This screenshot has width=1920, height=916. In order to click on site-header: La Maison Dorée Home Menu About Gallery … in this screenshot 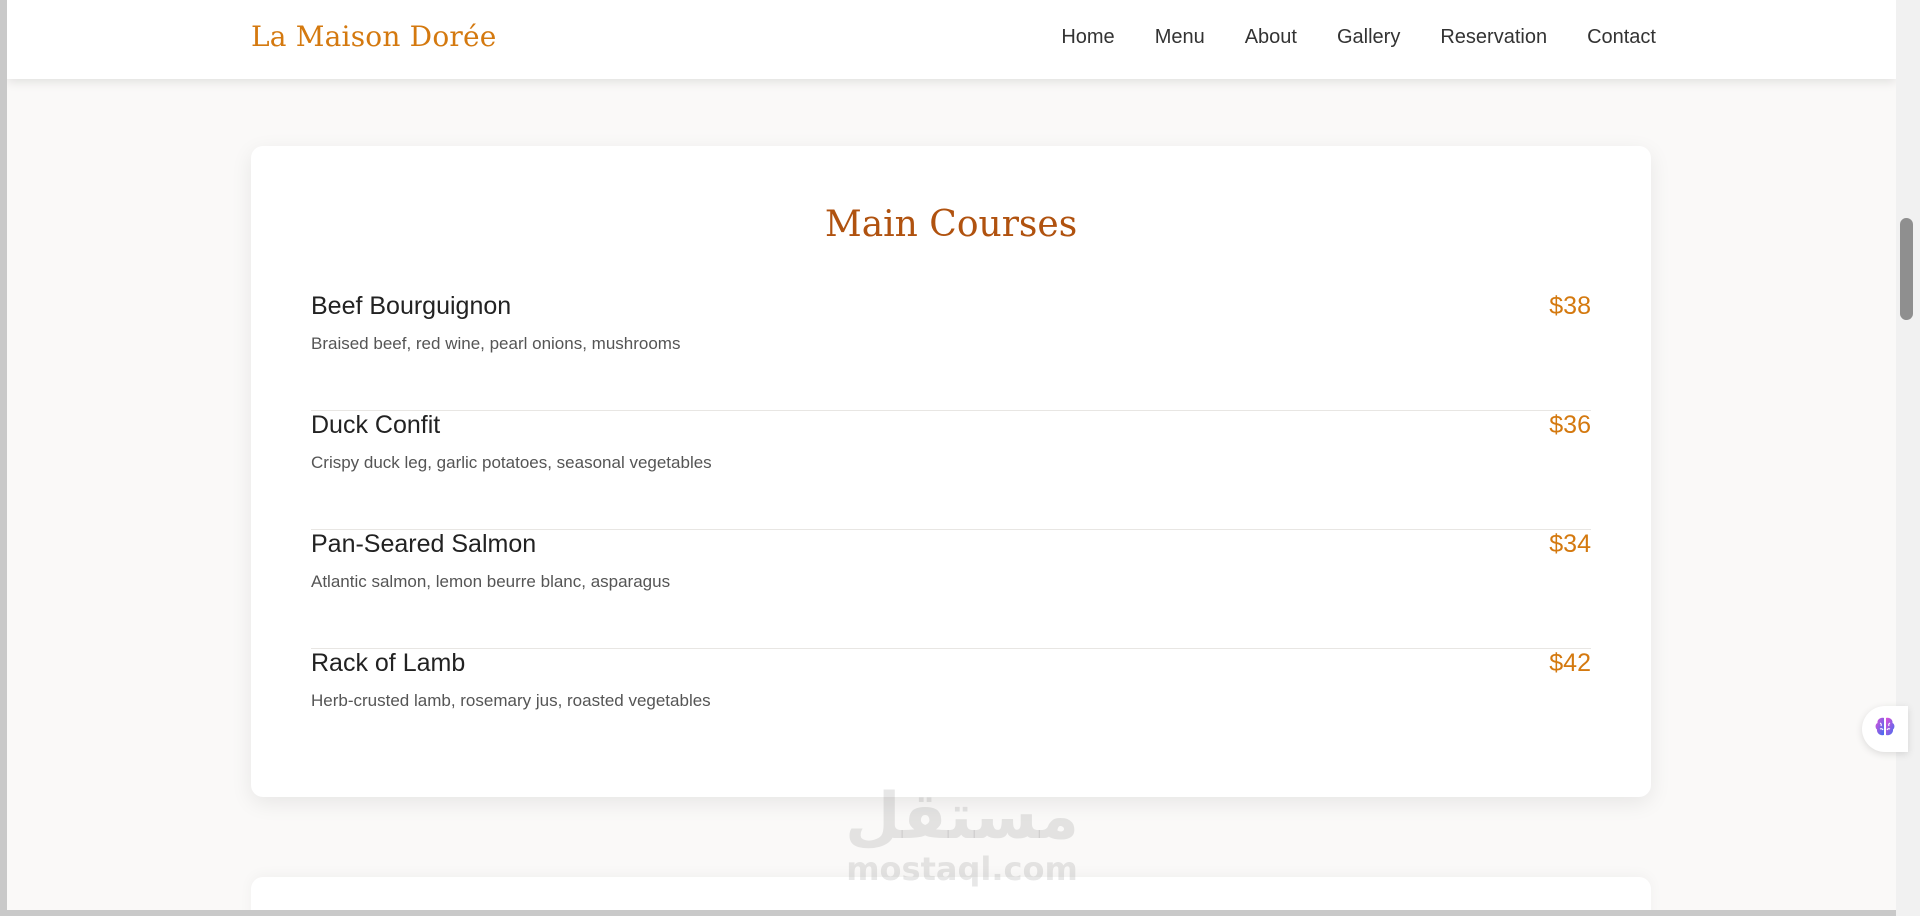, I will do `click(951, 39)`.